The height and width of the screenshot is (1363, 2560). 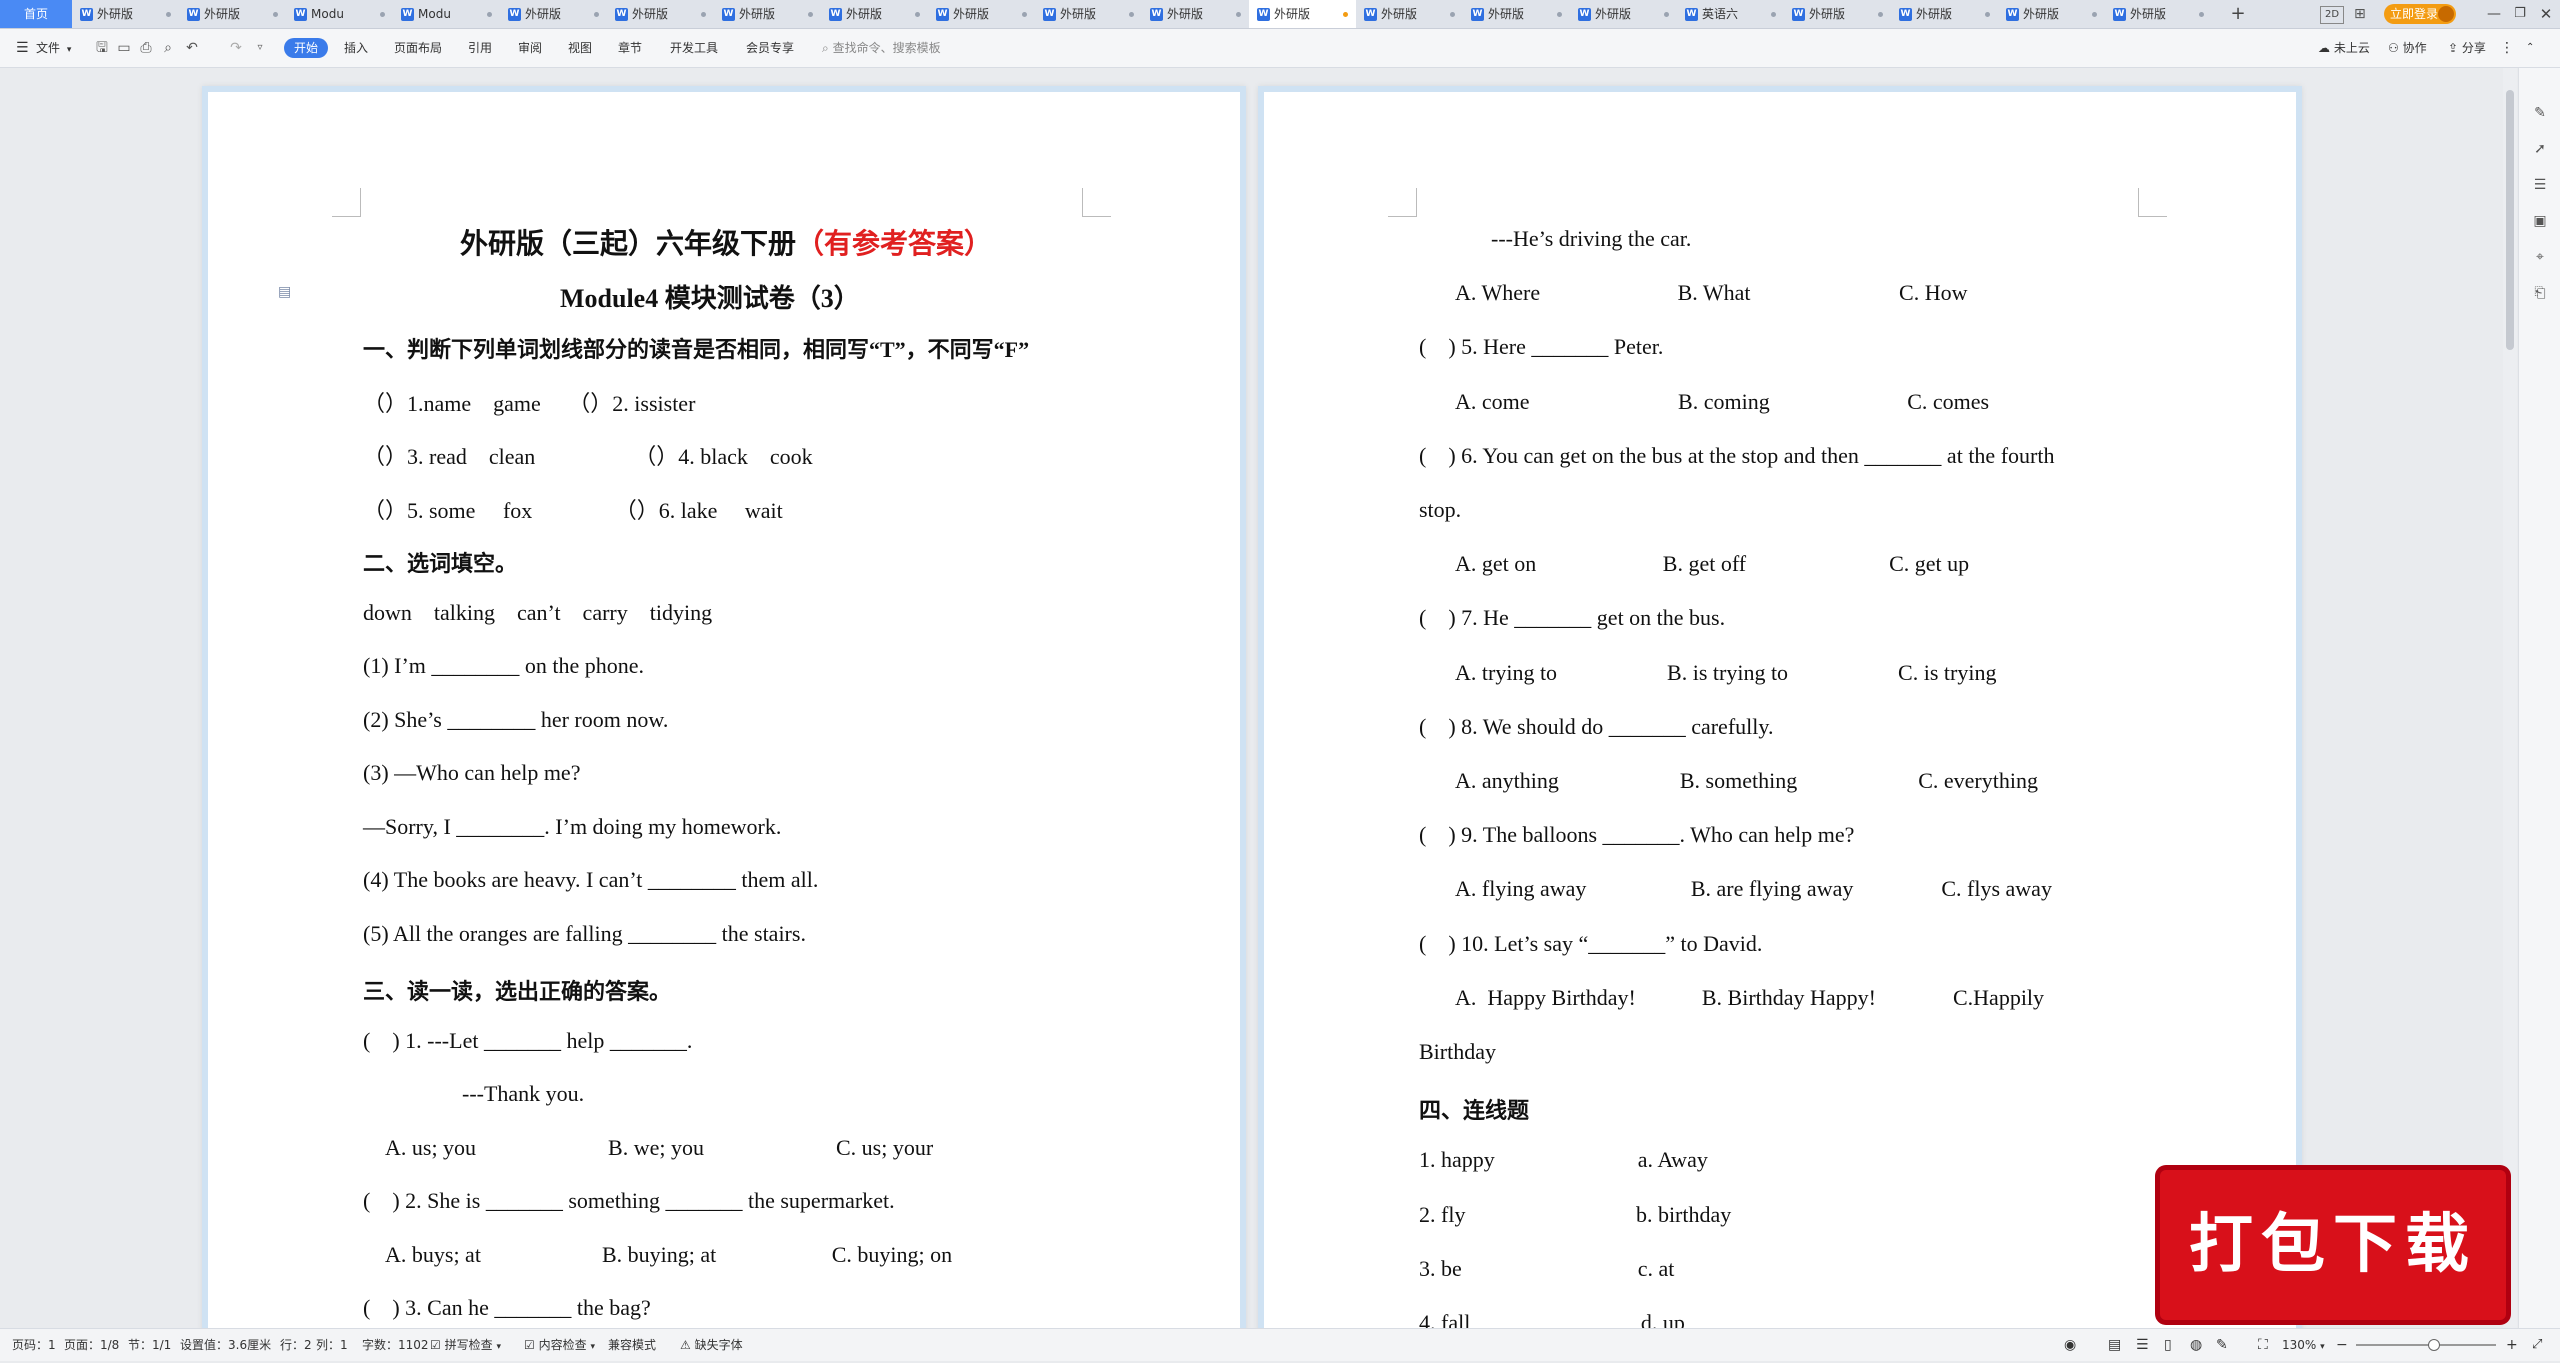 I want to click on document-tab: W 英语六, so click(x=1730, y=14).